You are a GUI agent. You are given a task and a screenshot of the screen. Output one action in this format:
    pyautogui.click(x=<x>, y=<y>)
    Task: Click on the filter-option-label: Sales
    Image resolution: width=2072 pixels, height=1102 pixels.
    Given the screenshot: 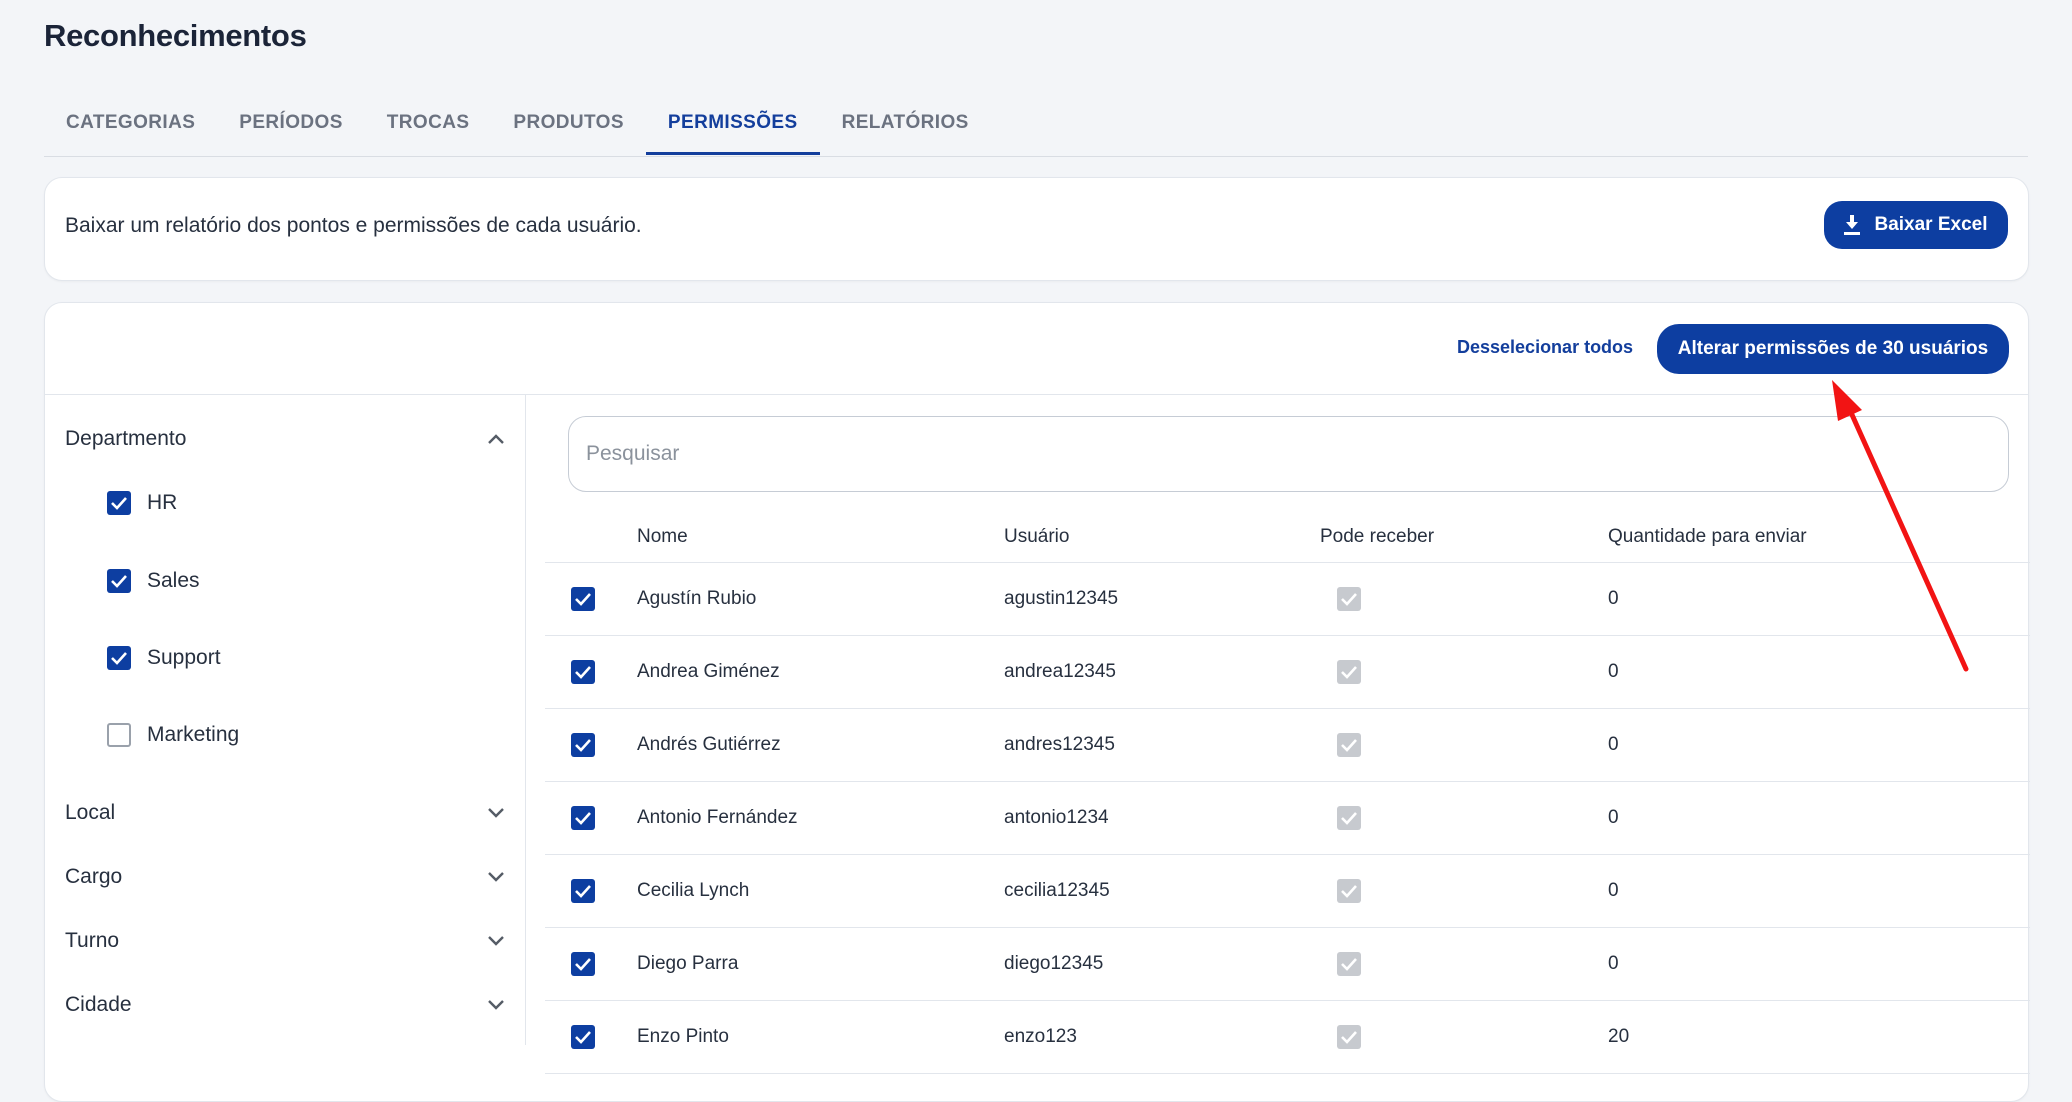 What is the action you would take?
    pyautogui.click(x=173, y=580)
    